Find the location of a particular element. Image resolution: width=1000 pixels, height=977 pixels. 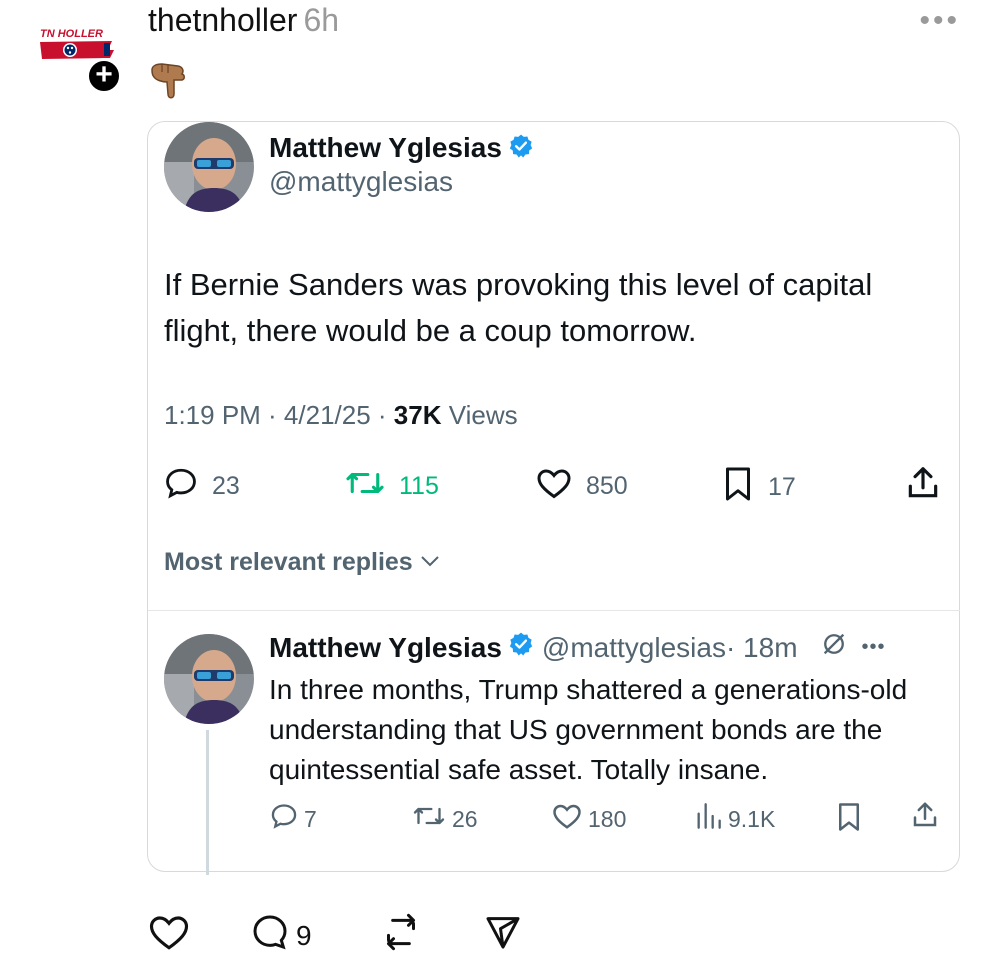

thread-line is located at coordinates (207, 802).